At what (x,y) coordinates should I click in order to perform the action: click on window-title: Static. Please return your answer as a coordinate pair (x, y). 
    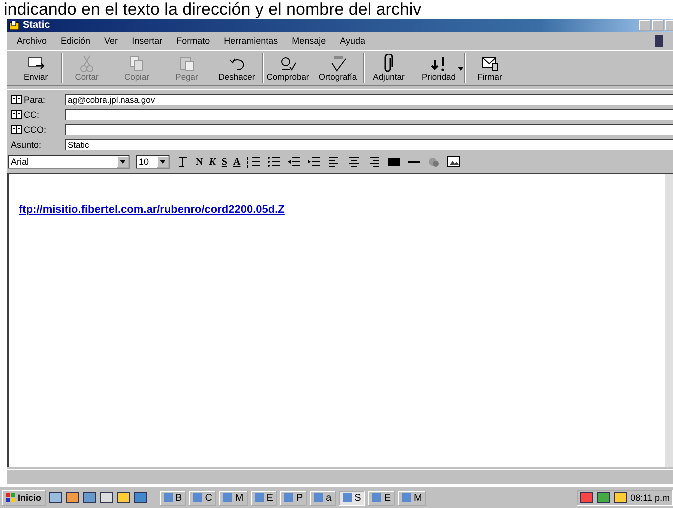
    Looking at the image, I should click on (37, 25).